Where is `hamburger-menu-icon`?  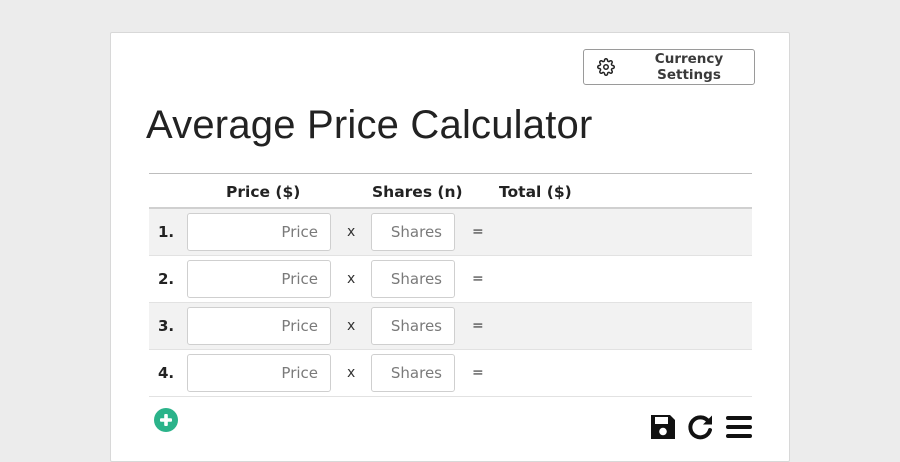 hamburger-menu-icon is located at coordinates (739, 427).